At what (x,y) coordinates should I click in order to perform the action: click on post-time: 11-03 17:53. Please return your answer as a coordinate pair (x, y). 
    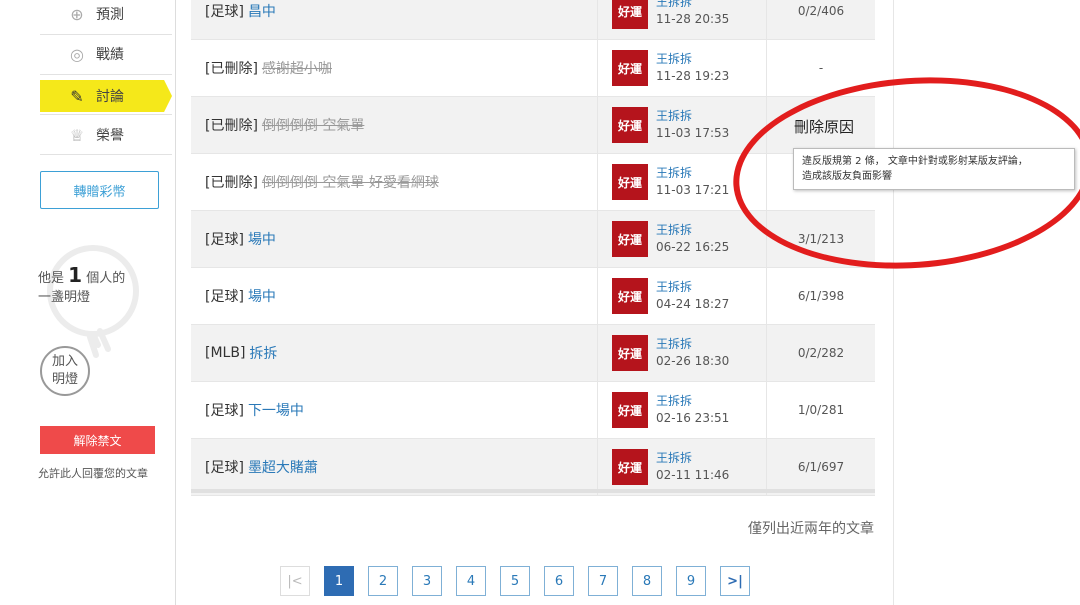
    Looking at the image, I should click on (693, 133).